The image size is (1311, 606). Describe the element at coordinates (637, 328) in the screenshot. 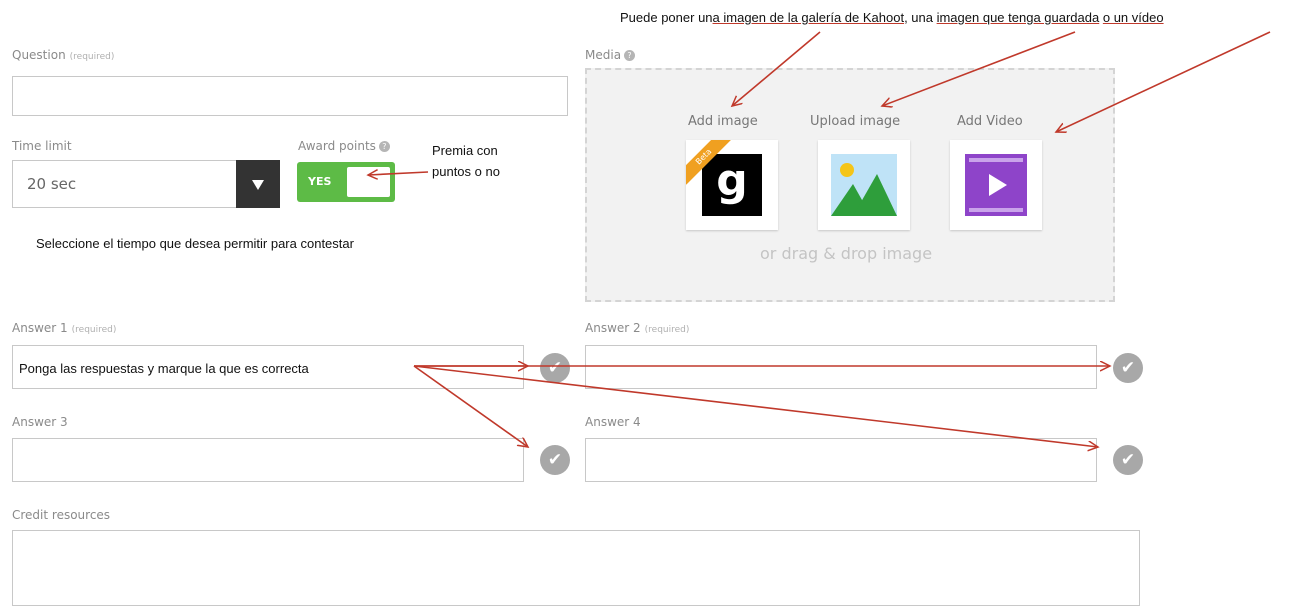

I see `answer-2-label: Answer 2 (required)` at that location.